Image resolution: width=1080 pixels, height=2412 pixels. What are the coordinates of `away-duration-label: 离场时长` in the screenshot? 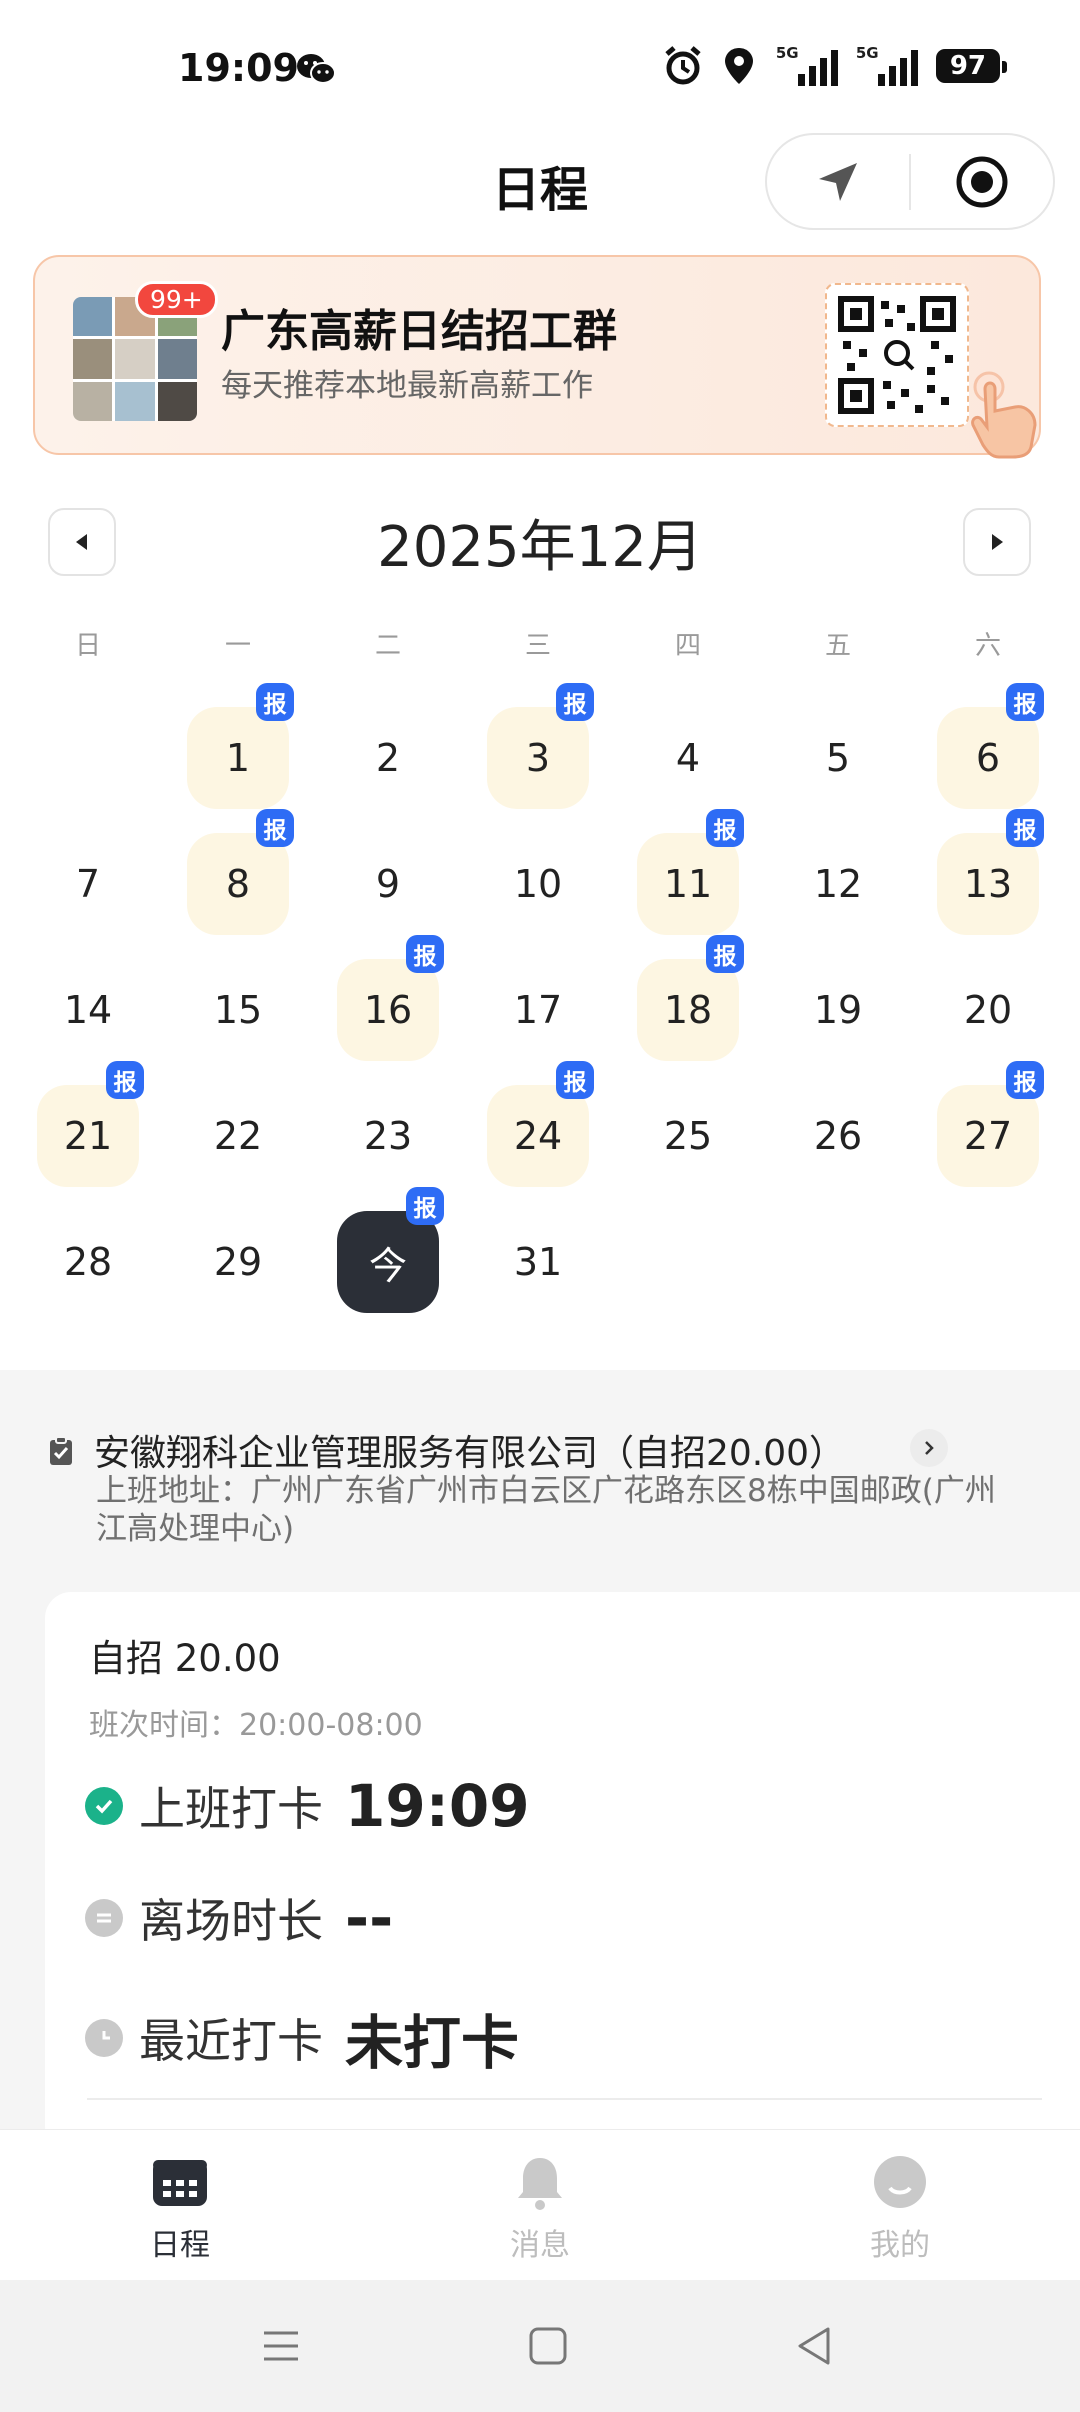 It's located at (231, 1921).